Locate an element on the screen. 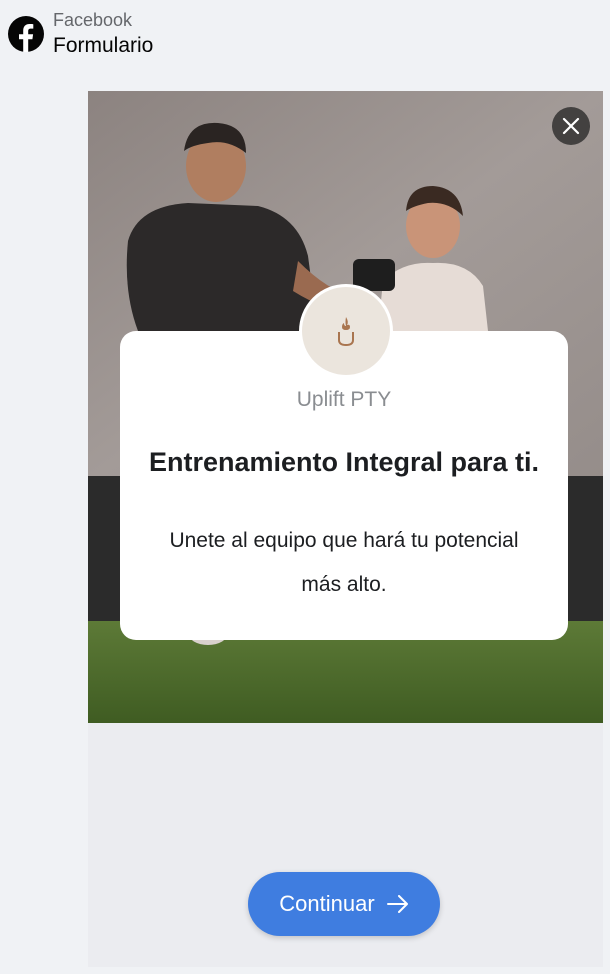  close-button is located at coordinates (571, 126).